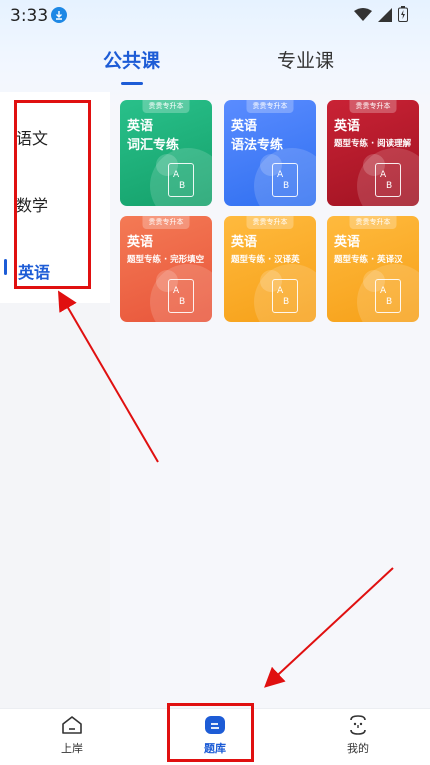 The width and height of the screenshot is (430, 765). What do you see at coordinates (373, 153) in the screenshot?
I see `practice-card: 贵贵专升本英语题型专练 · 阅读理解 A B` at bounding box center [373, 153].